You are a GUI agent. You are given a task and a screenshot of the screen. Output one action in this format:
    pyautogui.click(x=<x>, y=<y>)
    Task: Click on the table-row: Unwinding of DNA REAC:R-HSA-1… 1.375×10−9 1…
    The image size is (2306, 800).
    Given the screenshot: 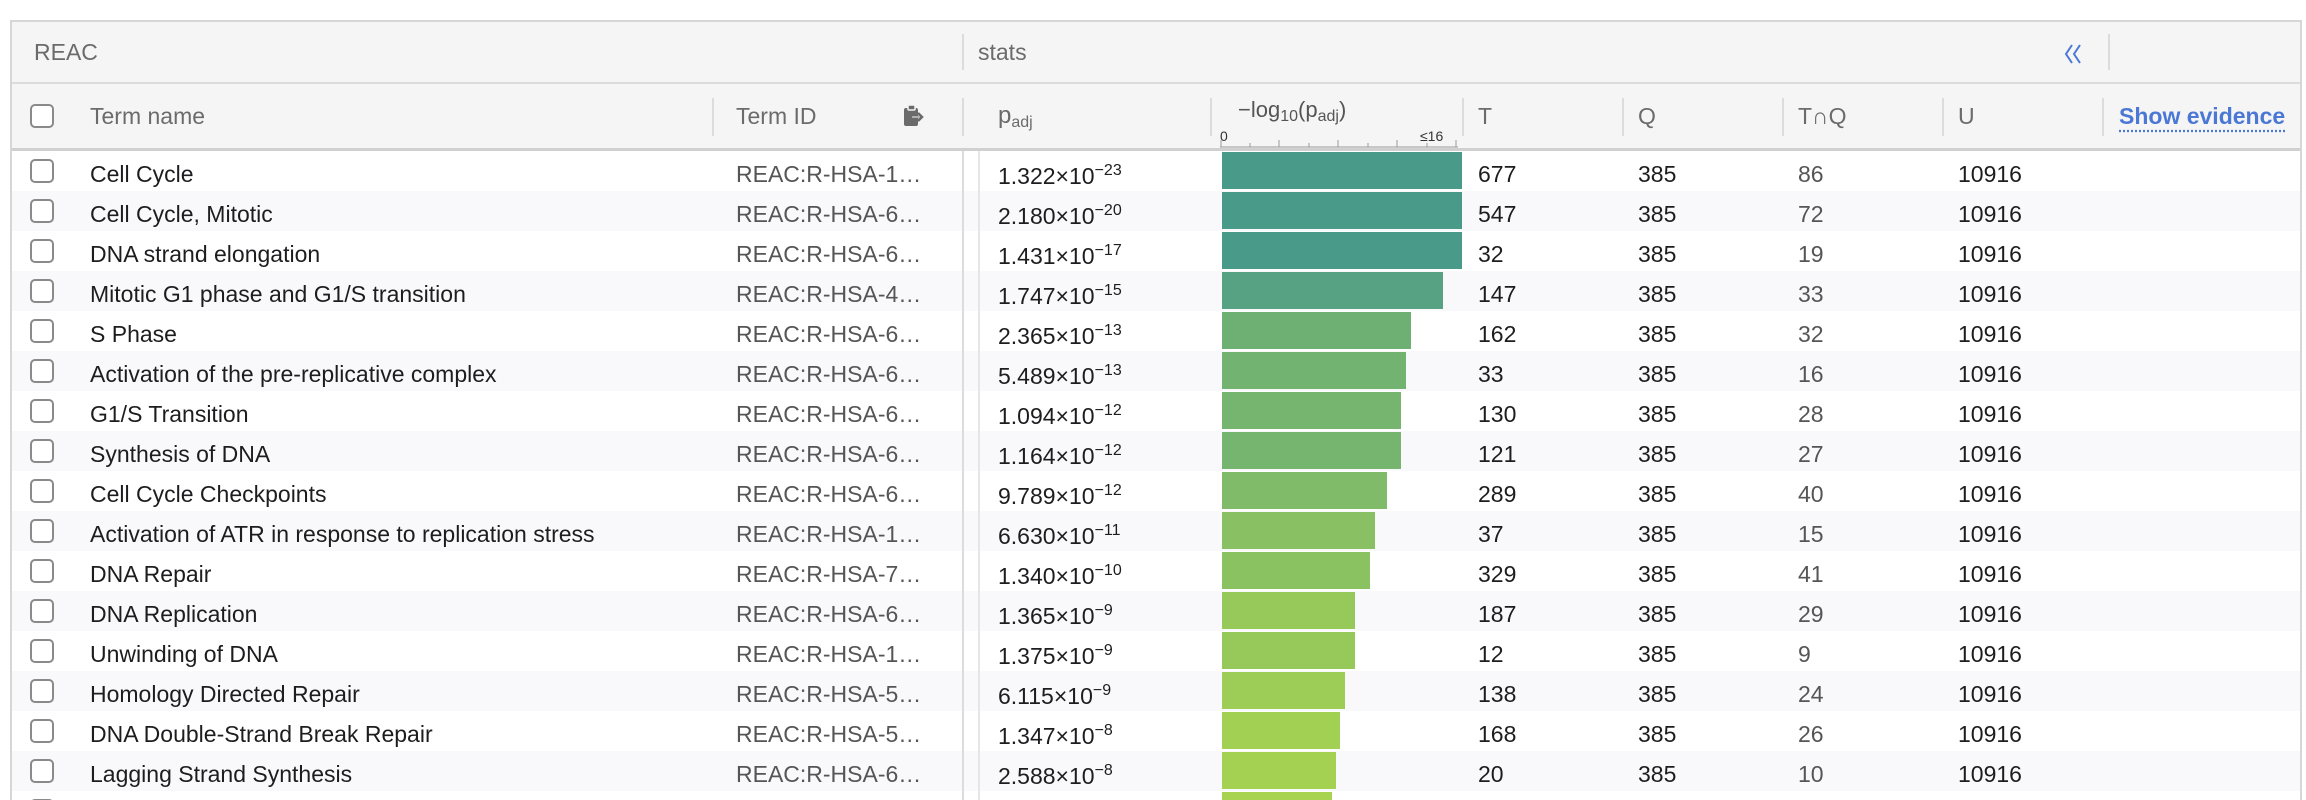 What is the action you would take?
    pyautogui.click(x=1156, y=651)
    